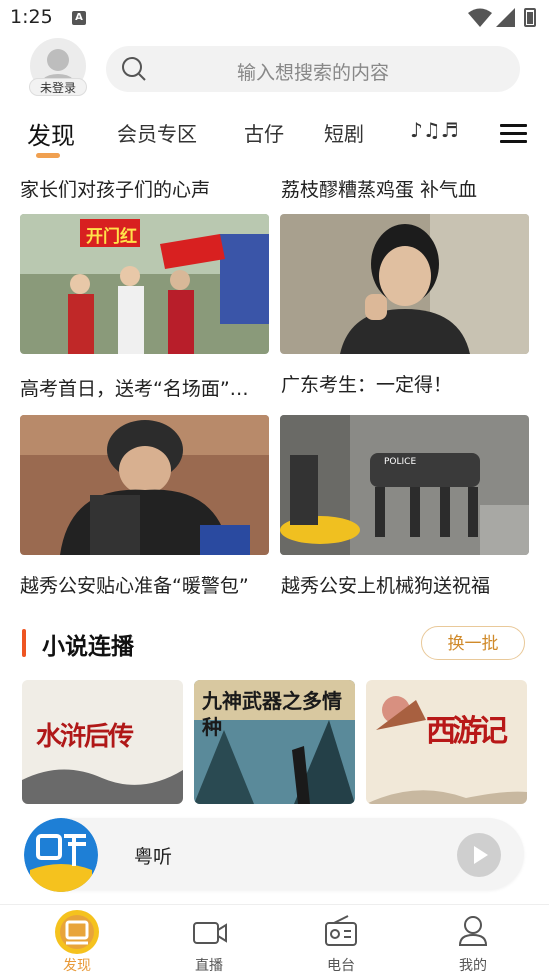 This screenshot has height=977, width=549. What do you see at coordinates (157, 132) in the screenshot?
I see `tab-member-zone: 会员专区` at bounding box center [157, 132].